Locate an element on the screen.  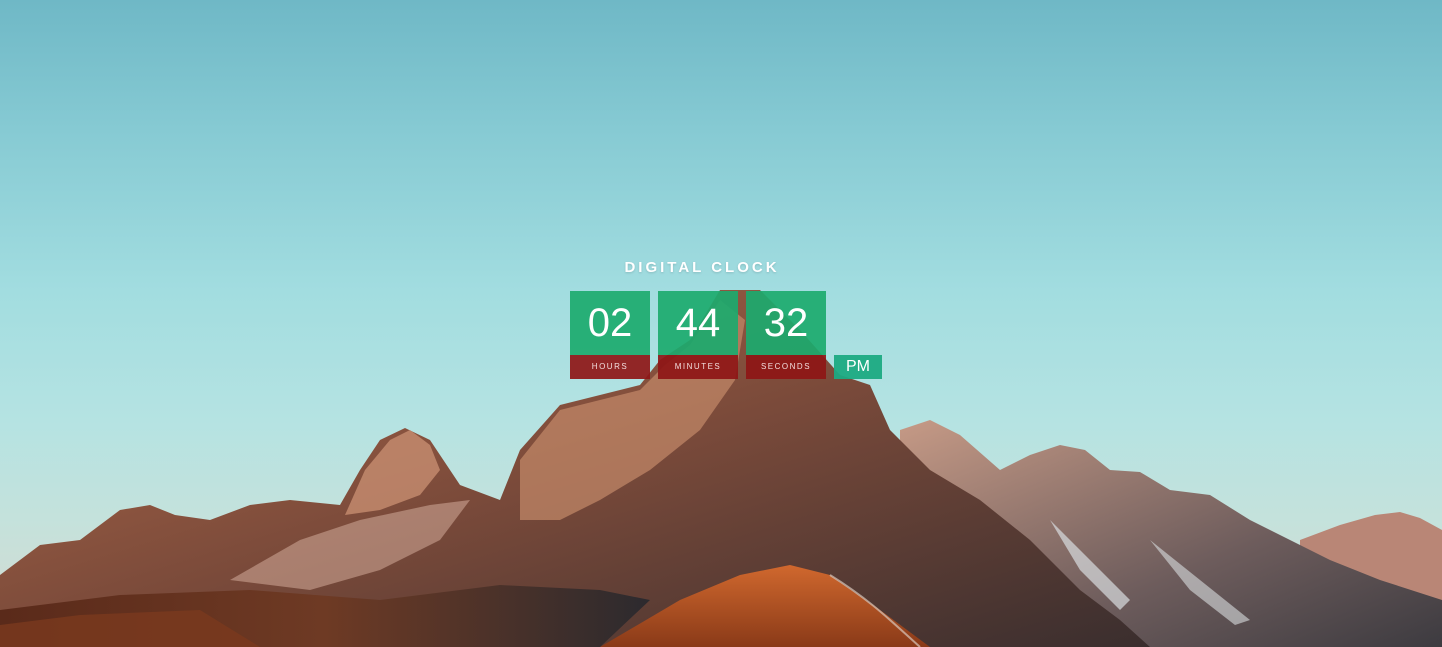
minutes-label: MINUTES is located at coordinates (698, 367).